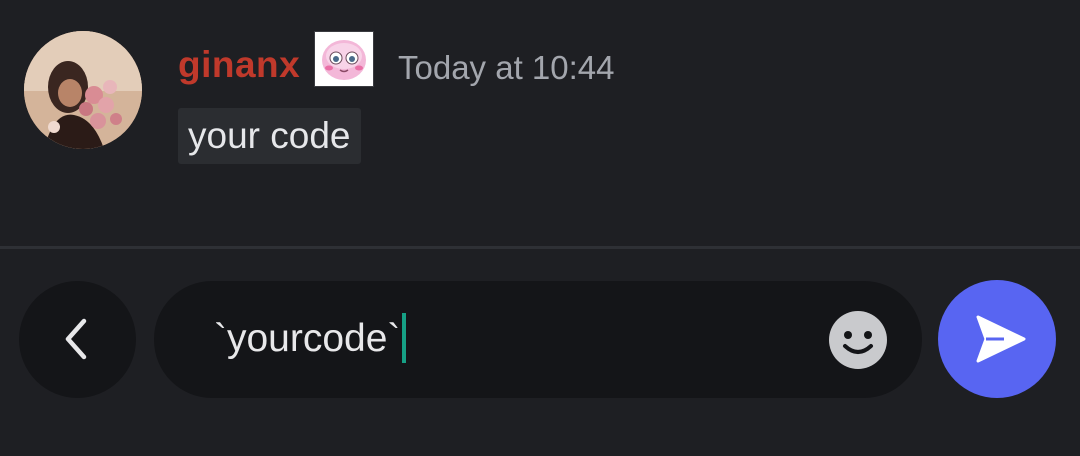 The height and width of the screenshot is (456, 1080). I want to click on emoji-button, so click(858, 340).